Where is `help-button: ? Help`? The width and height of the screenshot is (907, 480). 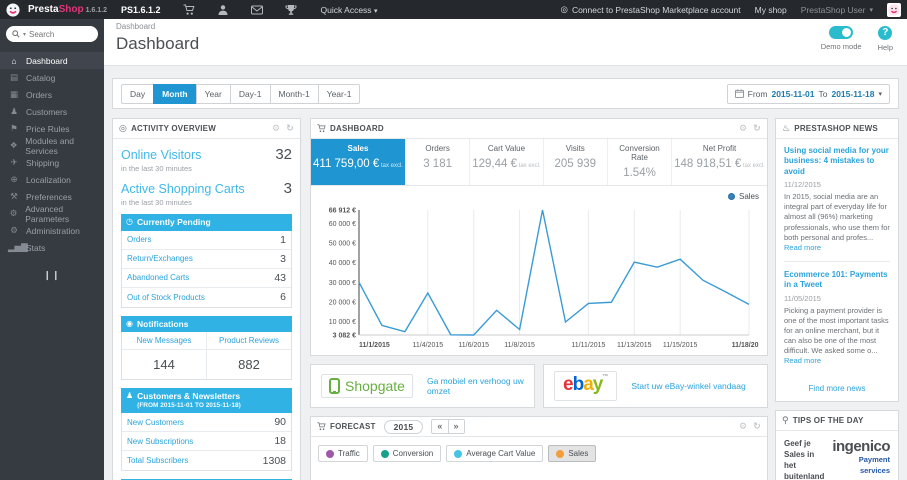
help-button: ? Help is located at coordinates (885, 39).